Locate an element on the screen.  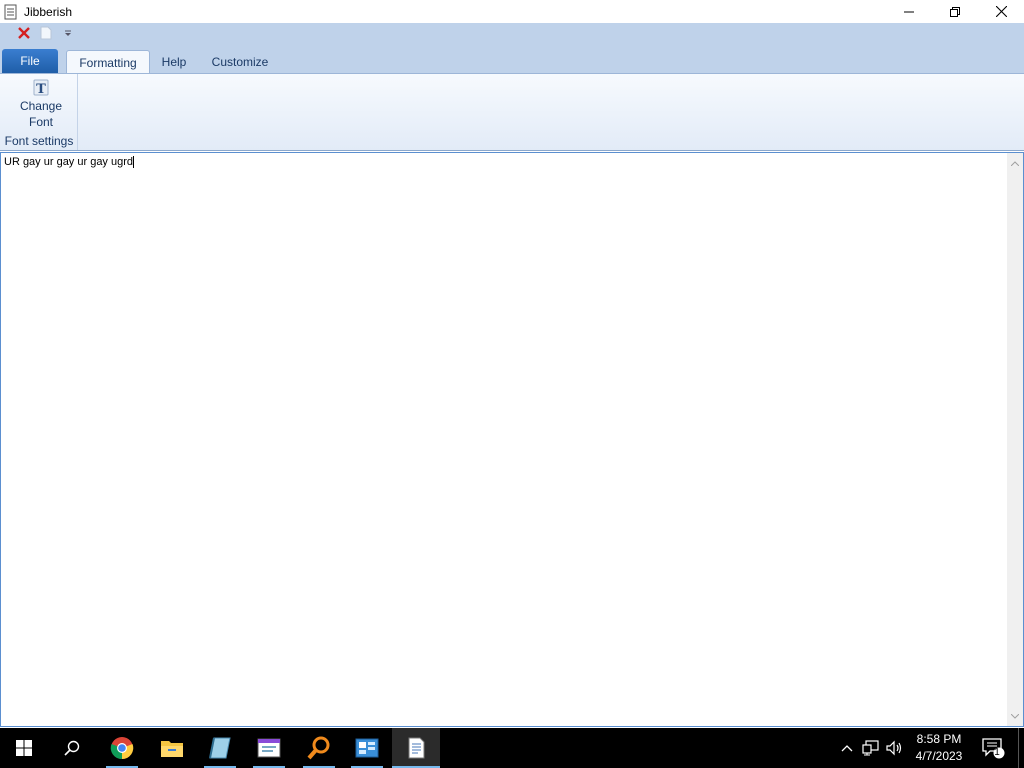
taskbar-jibberish is located at coordinates (416, 748).